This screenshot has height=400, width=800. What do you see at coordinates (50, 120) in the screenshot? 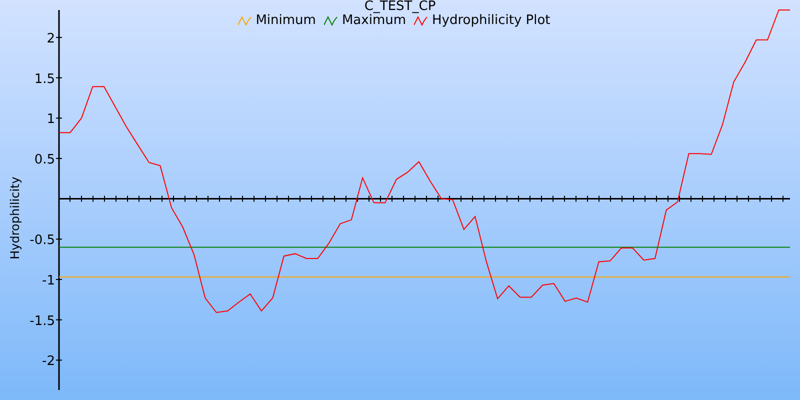
I see `y-tick-label: 1` at bounding box center [50, 120].